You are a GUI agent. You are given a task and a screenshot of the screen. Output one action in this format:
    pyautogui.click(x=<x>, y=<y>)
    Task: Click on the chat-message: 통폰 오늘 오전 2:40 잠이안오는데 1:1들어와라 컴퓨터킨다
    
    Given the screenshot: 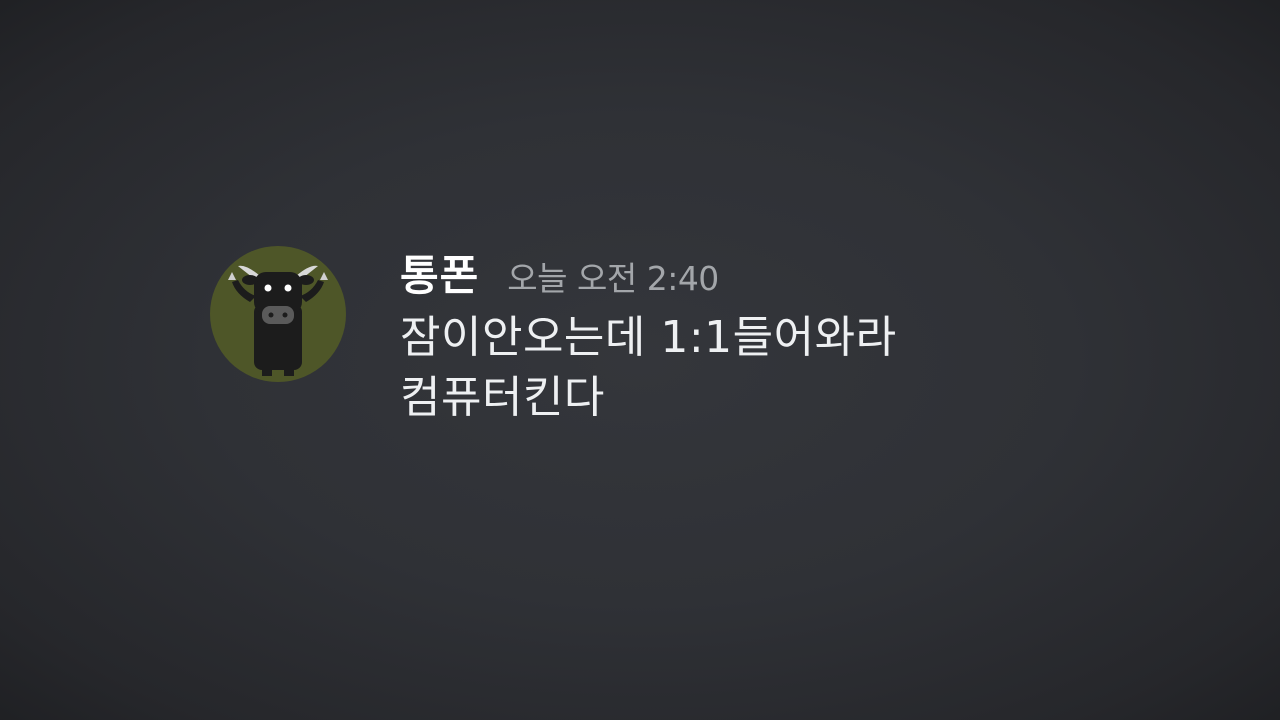 What is the action you would take?
    pyautogui.click(x=553, y=336)
    